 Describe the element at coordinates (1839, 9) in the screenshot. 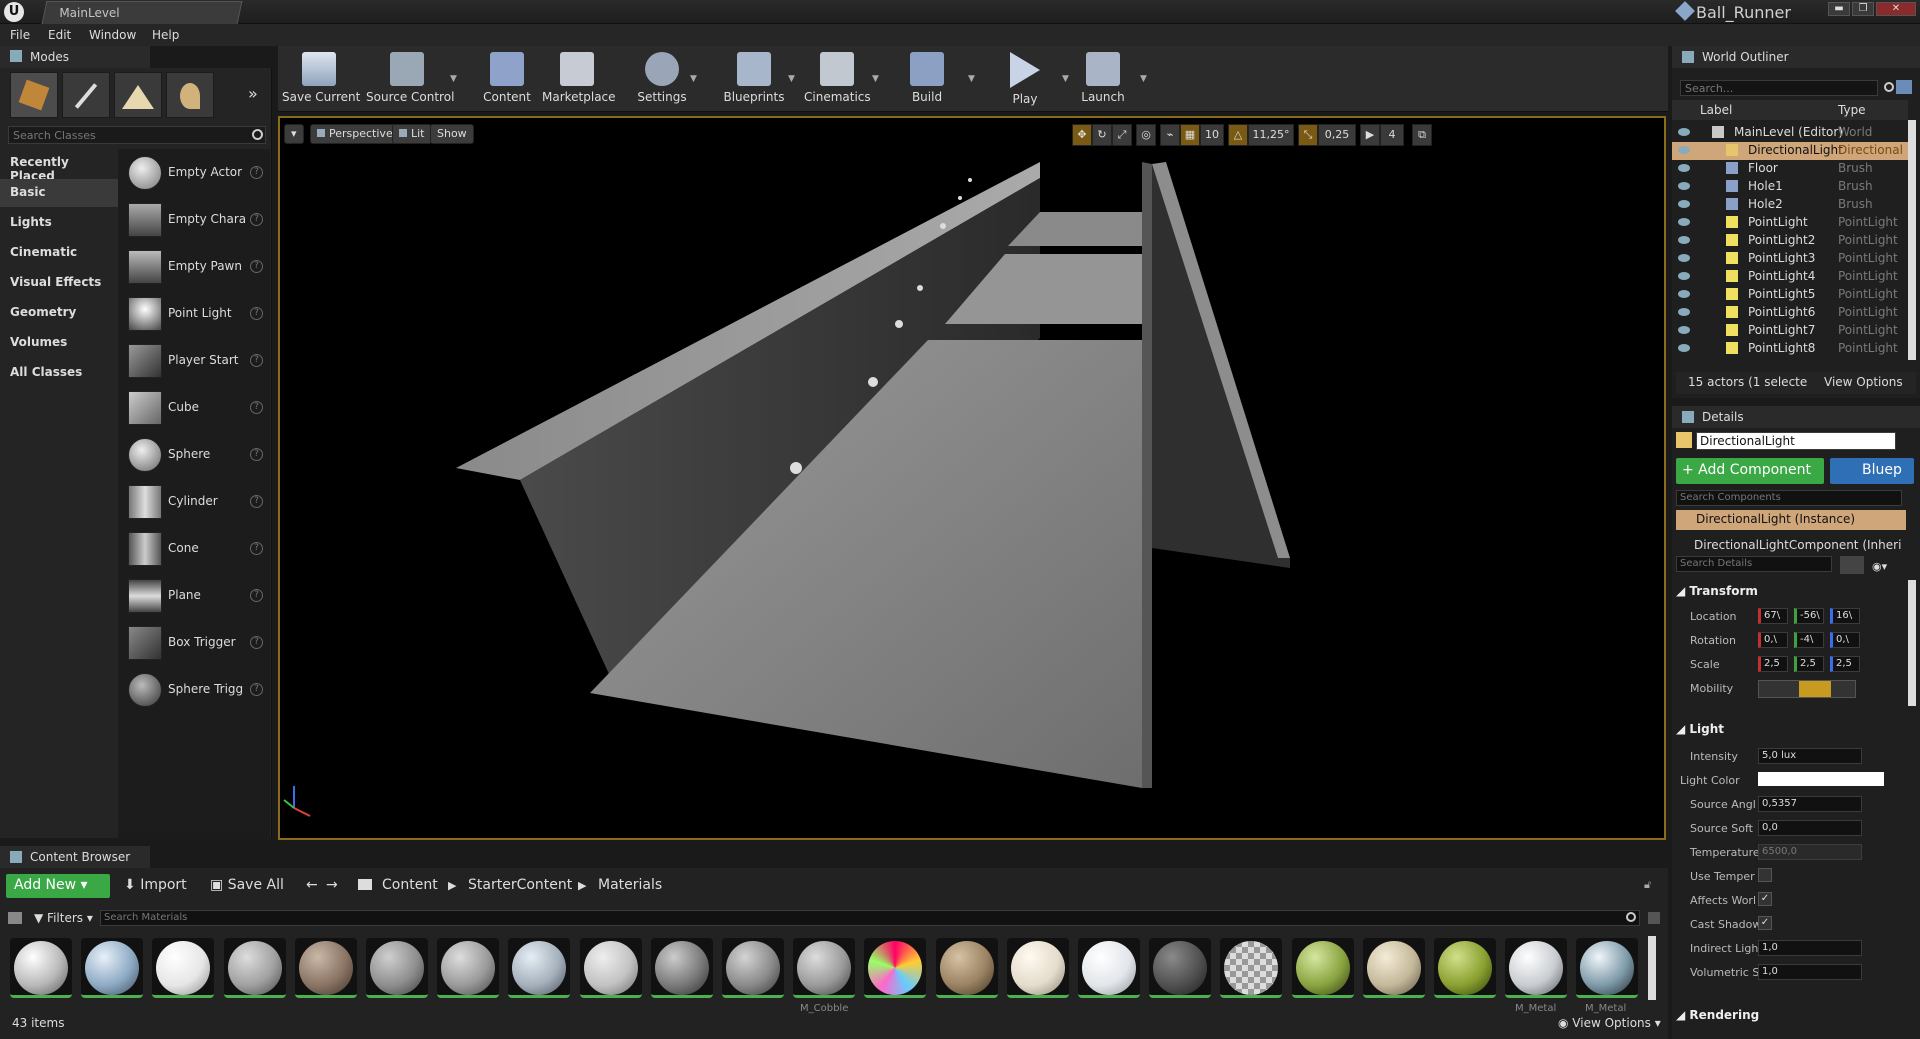

I see `minimize-button: ▬` at that location.